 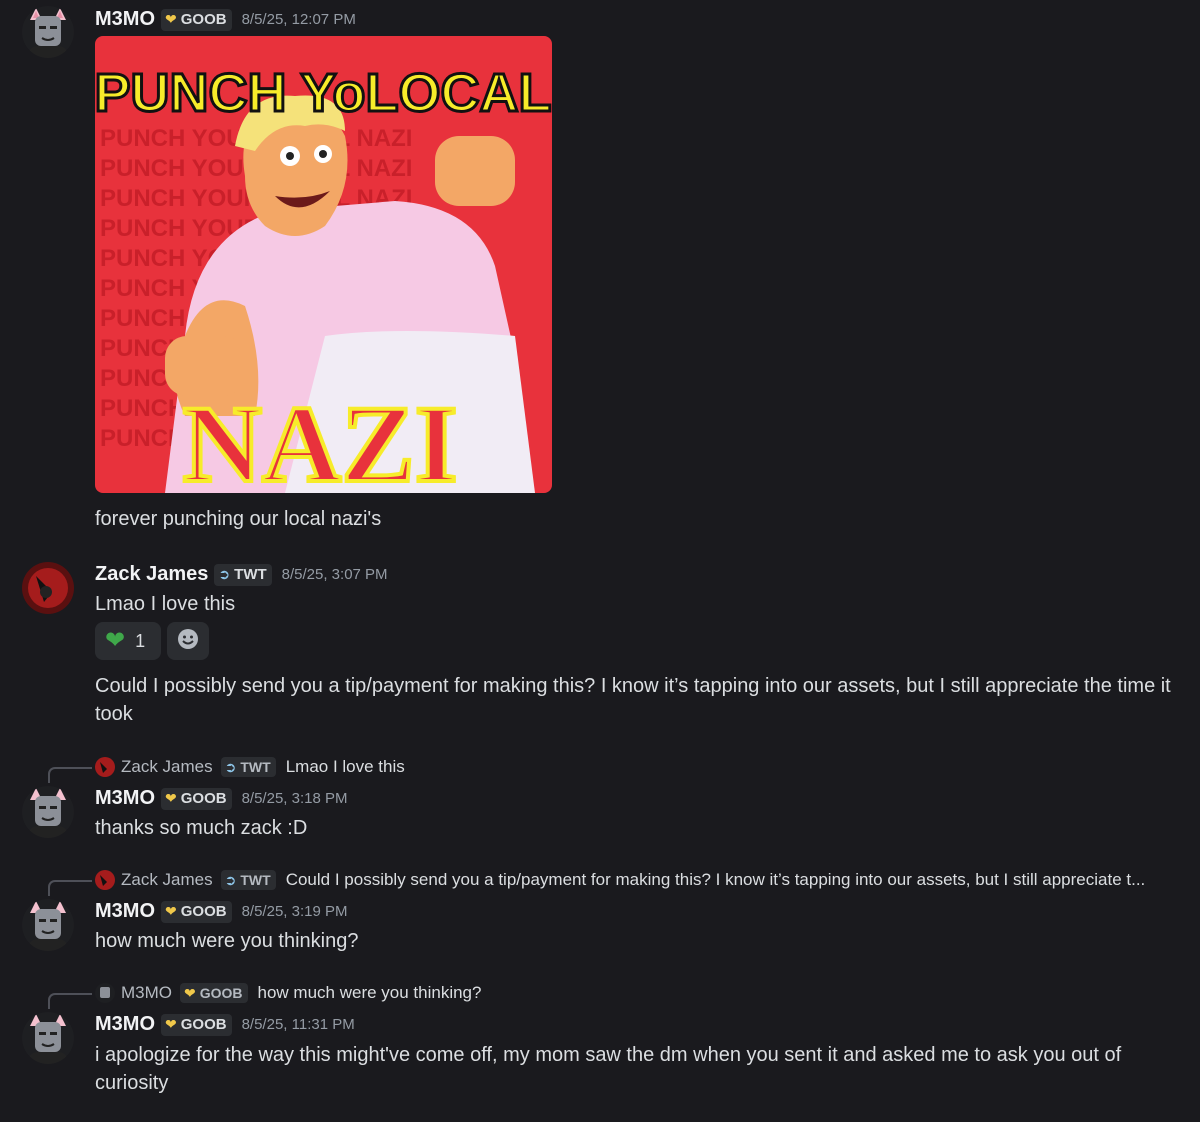 What do you see at coordinates (295, 911) in the screenshot?
I see `timestamp: 8/5/25, 3:19 PM` at bounding box center [295, 911].